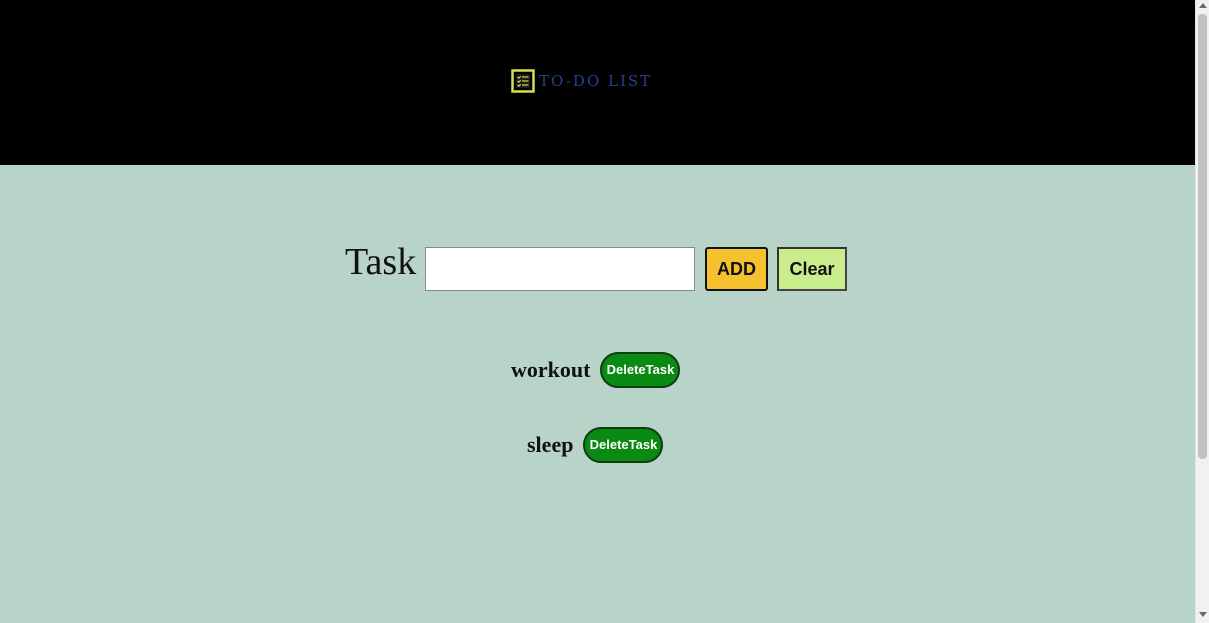 The image size is (1209, 623). I want to click on clear-button: Clear, so click(812, 269).